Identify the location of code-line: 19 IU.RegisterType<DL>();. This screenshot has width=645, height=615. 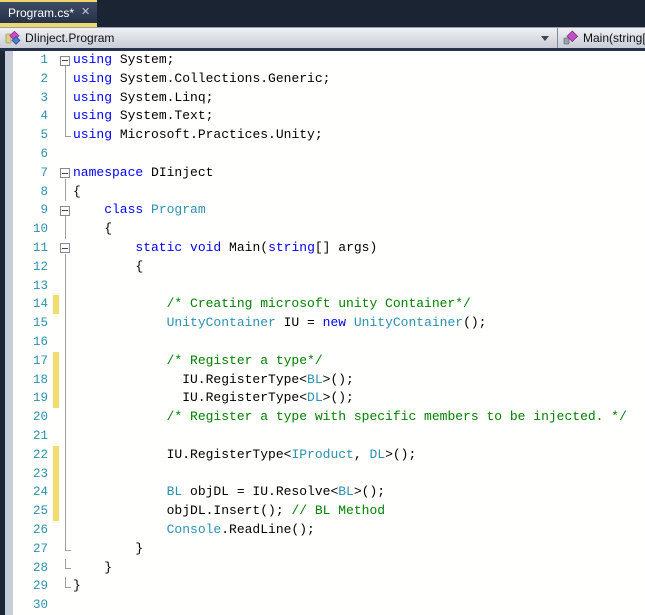
(322, 399).